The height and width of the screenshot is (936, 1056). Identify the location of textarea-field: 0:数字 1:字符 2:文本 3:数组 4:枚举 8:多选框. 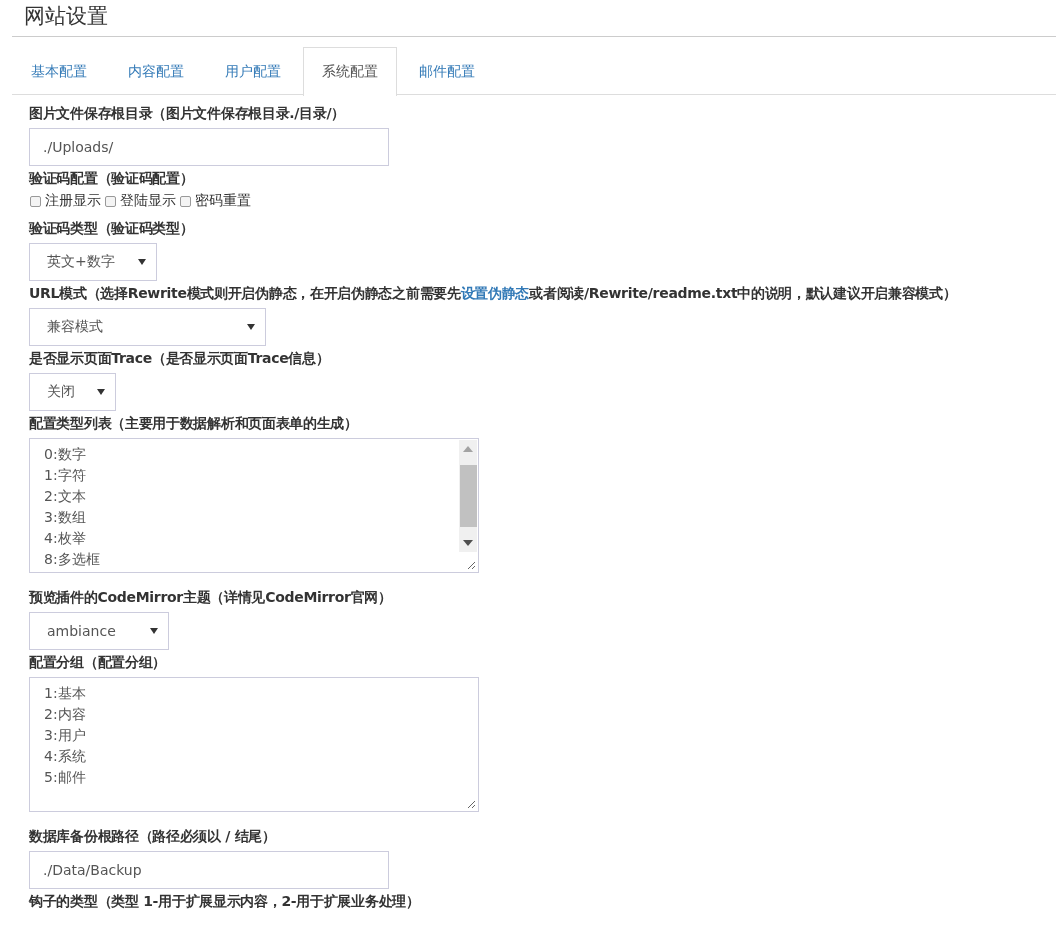
(254, 505).